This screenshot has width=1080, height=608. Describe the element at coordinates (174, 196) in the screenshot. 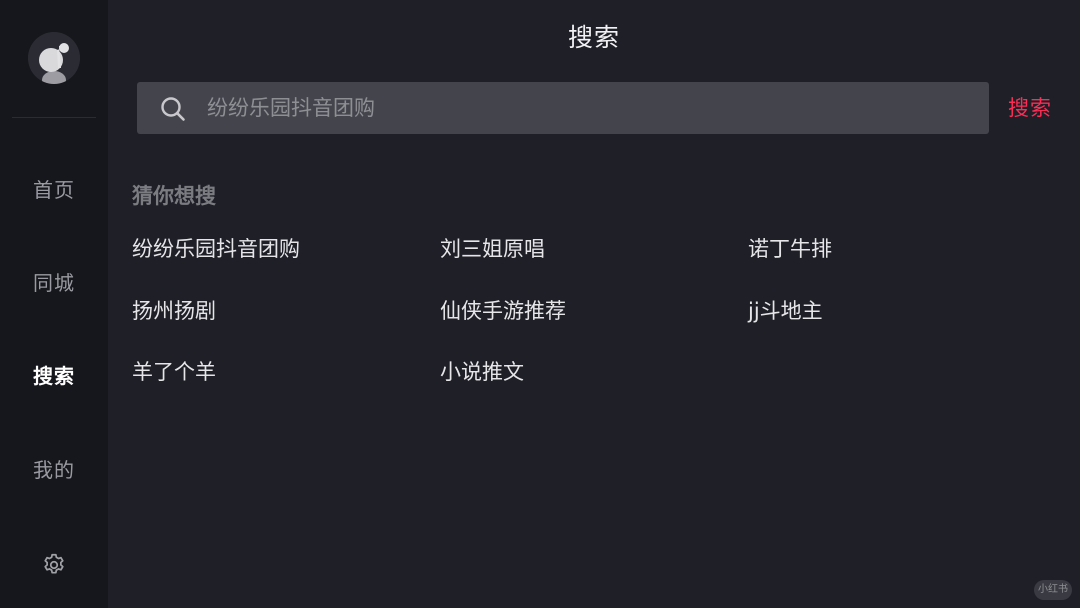

I see `suggestions-heading: 猜你想搜` at that location.